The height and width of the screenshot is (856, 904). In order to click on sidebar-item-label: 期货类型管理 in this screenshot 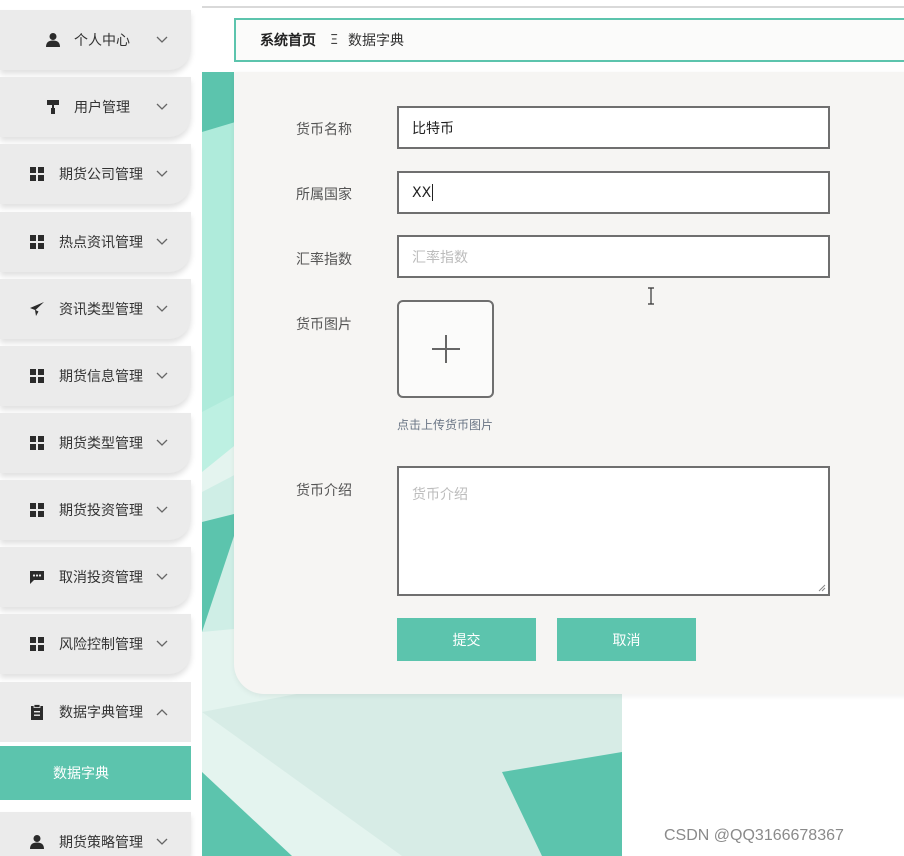, I will do `click(101, 444)`.